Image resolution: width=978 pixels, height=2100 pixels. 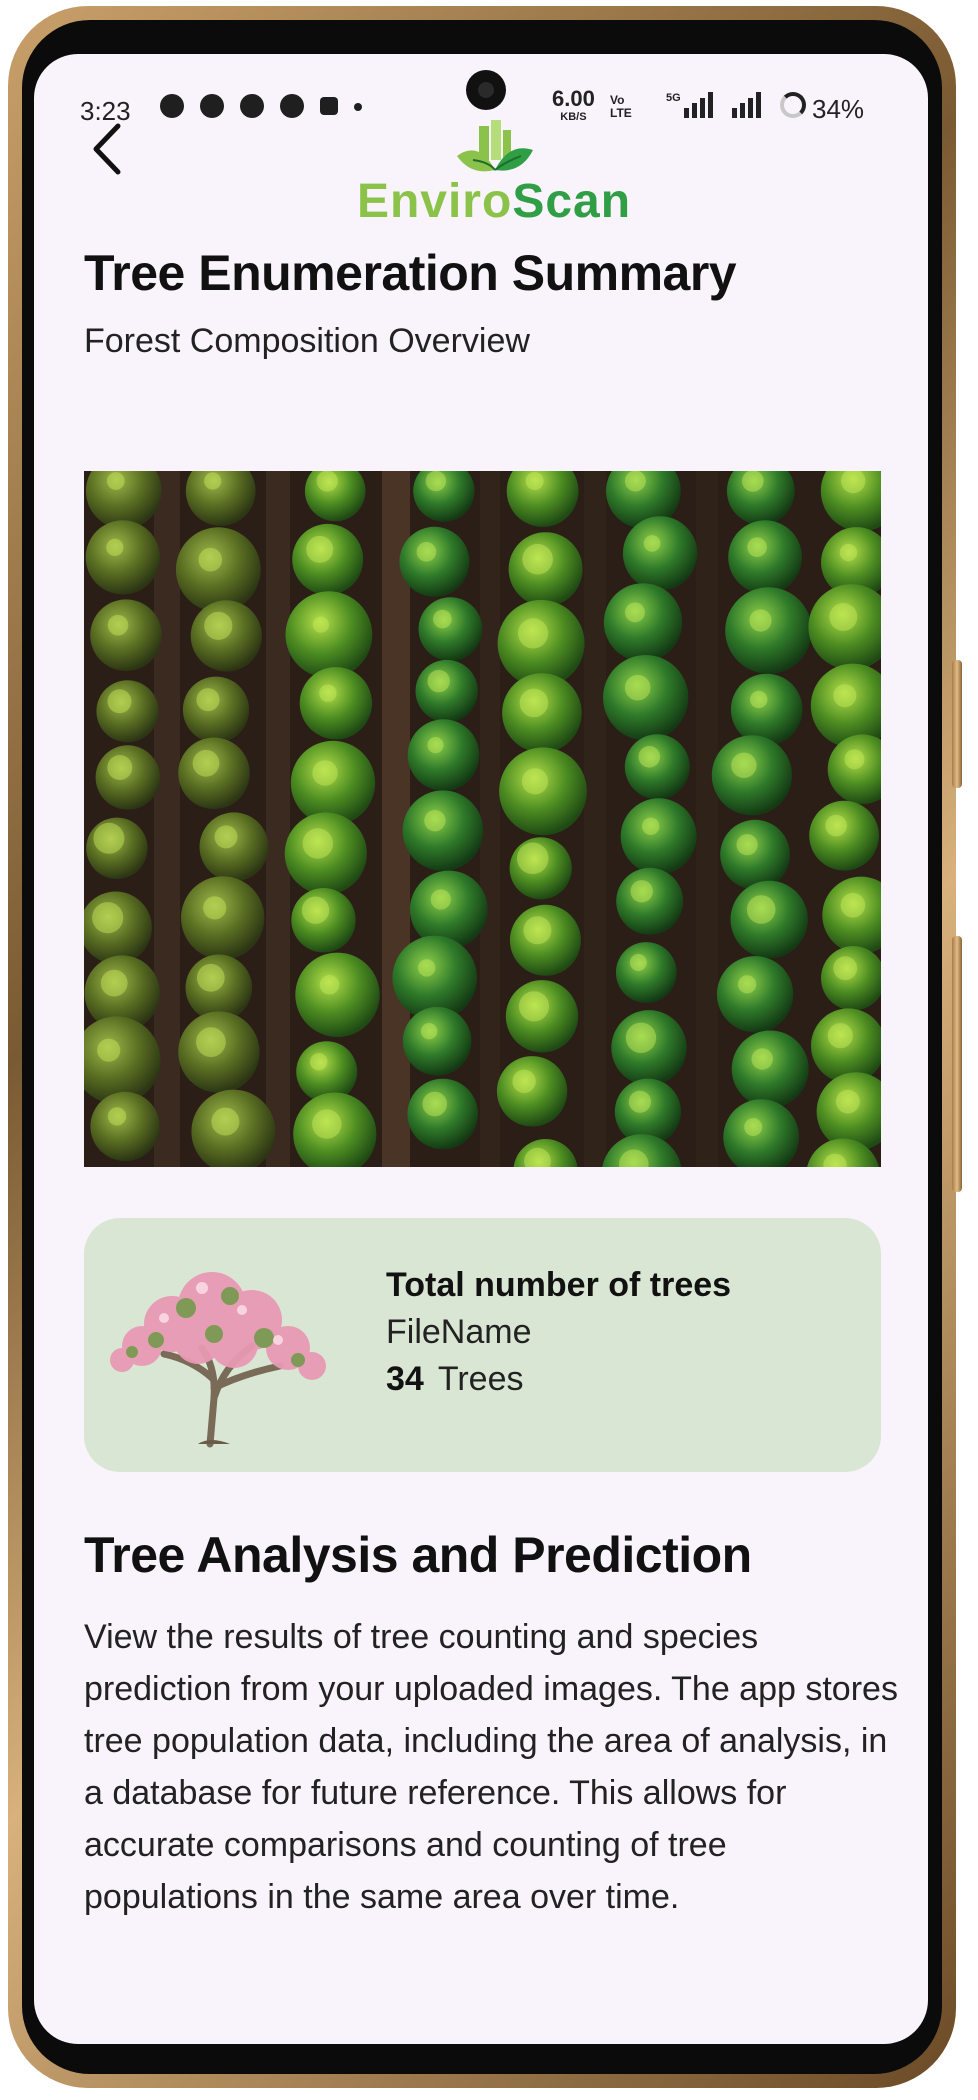 What do you see at coordinates (558, 1379) in the screenshot?
I see `tree-count-value: 34 Trees` at bounding box center [558, 1379].